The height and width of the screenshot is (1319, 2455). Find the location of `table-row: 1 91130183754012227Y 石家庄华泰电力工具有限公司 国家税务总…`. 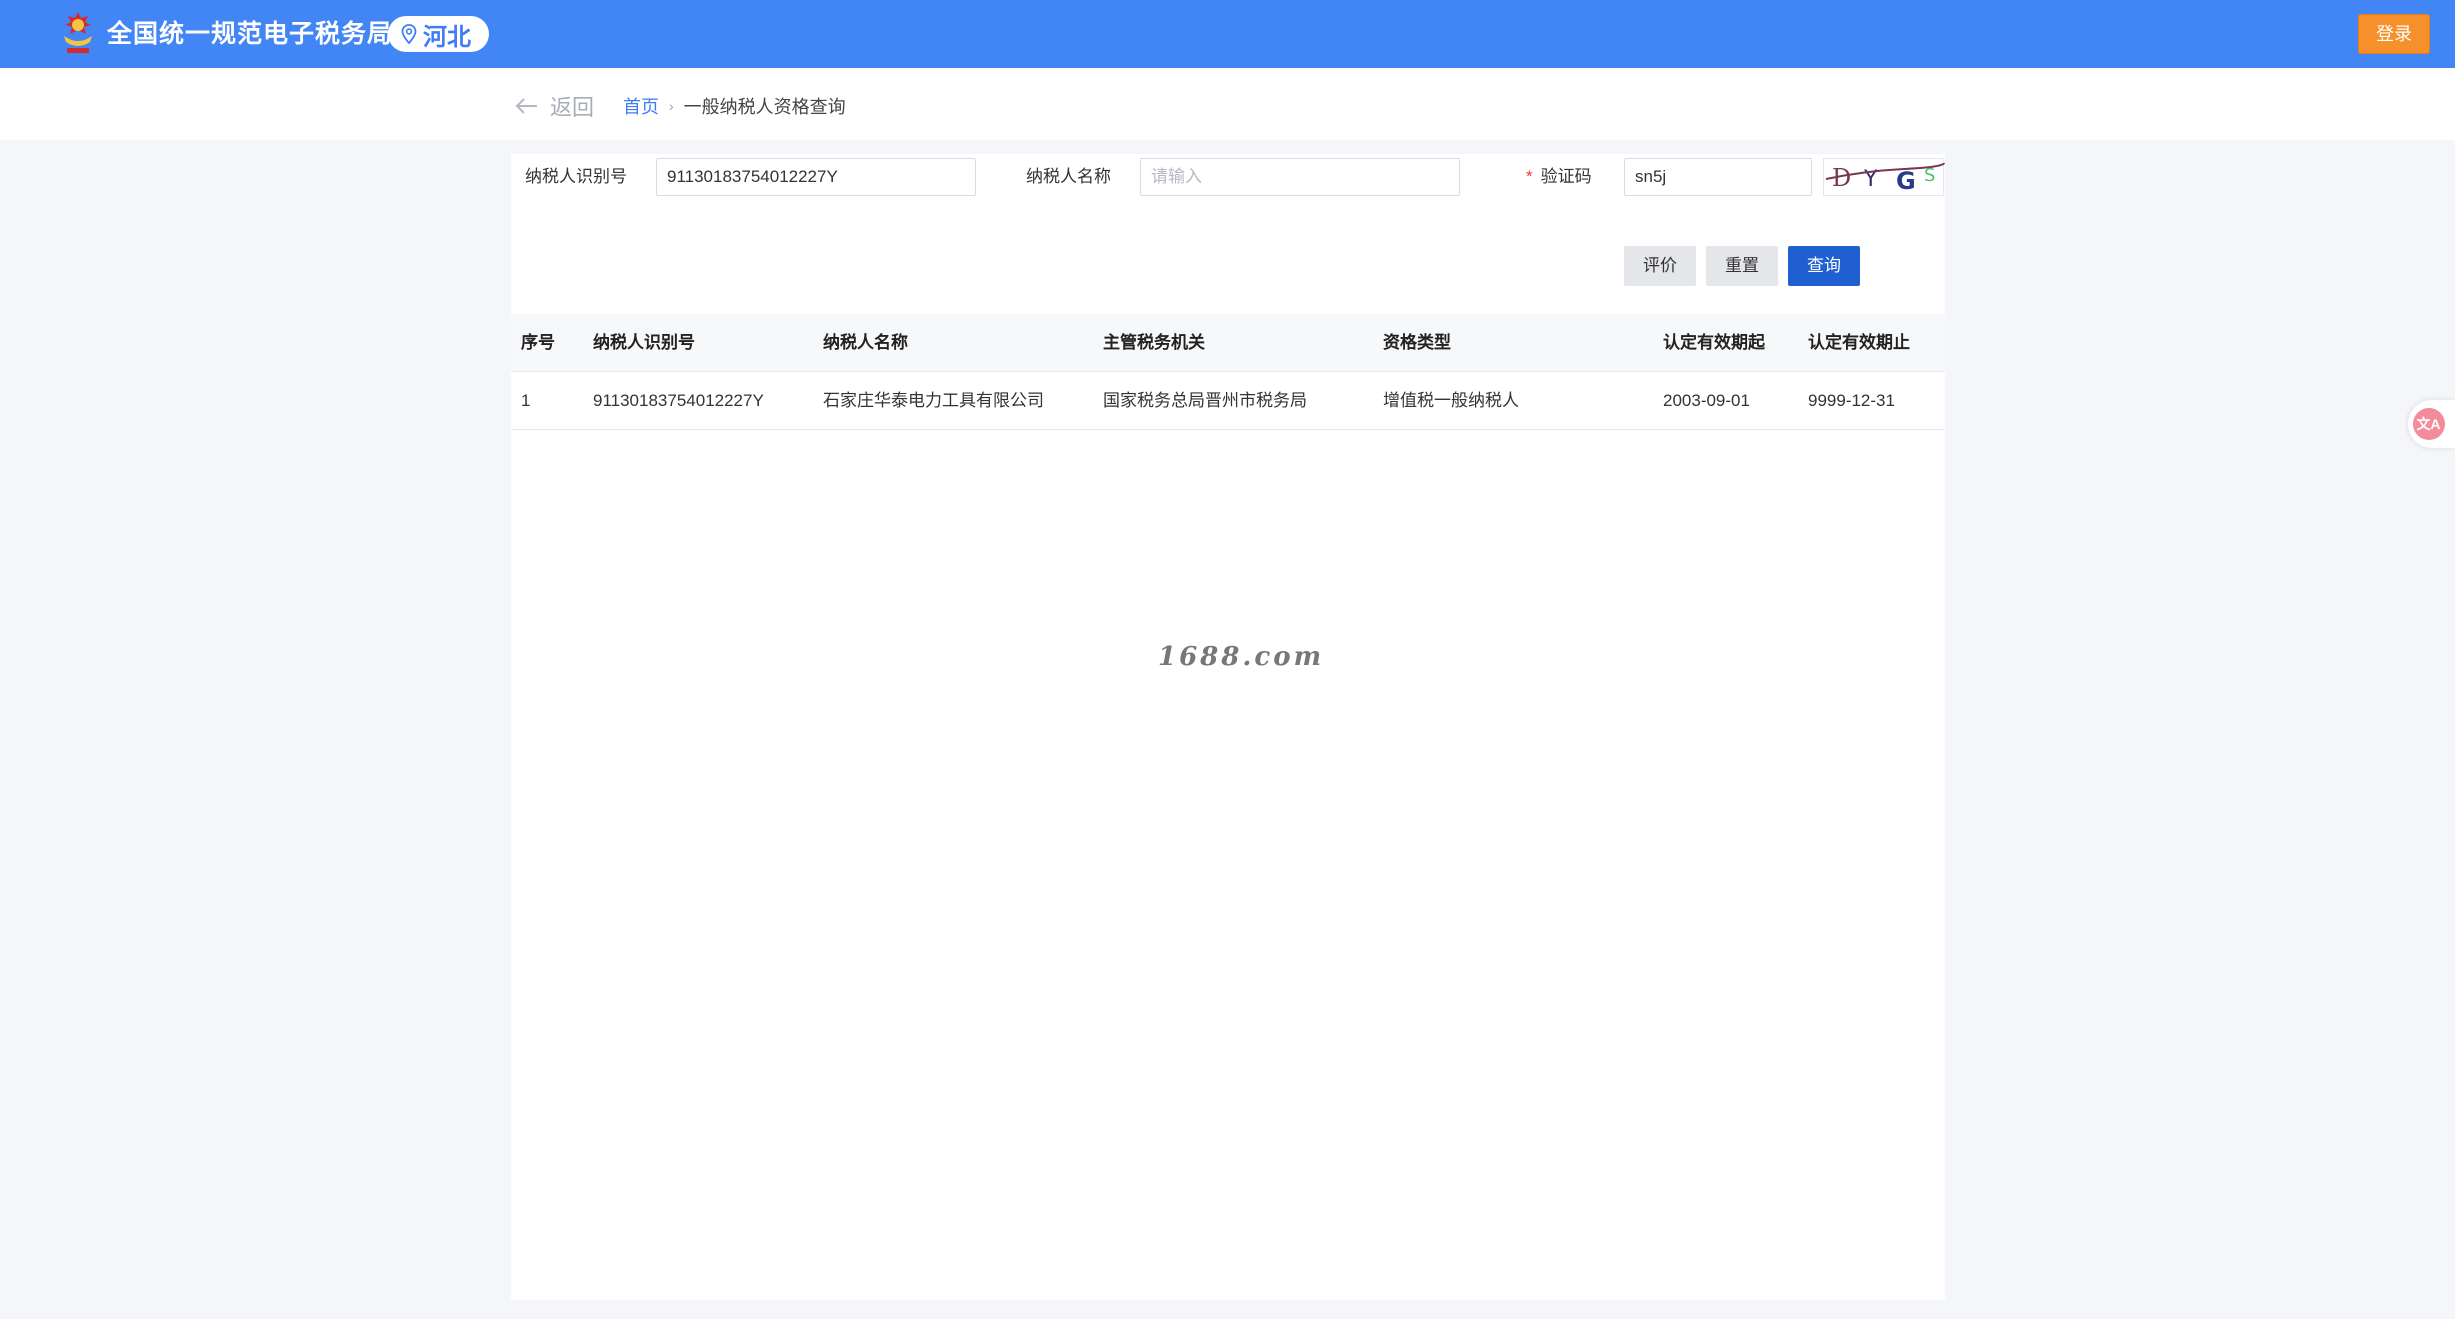

table-row: 1 91130183754012227Y 石家庄华泰电力工具有限公司 国家税务总… is located at coordinates (1228, 401).